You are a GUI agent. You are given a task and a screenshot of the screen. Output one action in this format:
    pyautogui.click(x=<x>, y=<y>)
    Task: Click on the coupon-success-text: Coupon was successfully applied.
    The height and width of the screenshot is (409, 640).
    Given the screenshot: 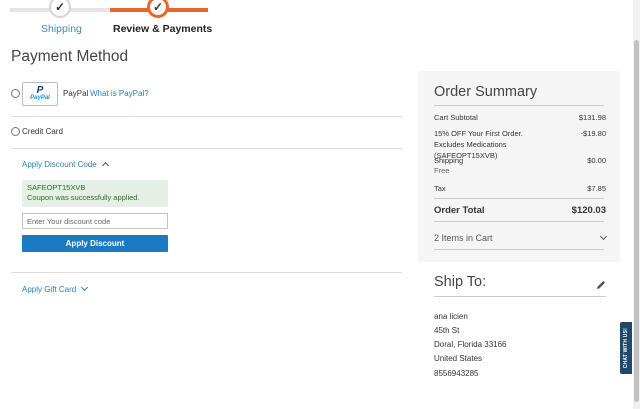 What is the action you would take?
    pyautogui.click(x=83, y=197)
    